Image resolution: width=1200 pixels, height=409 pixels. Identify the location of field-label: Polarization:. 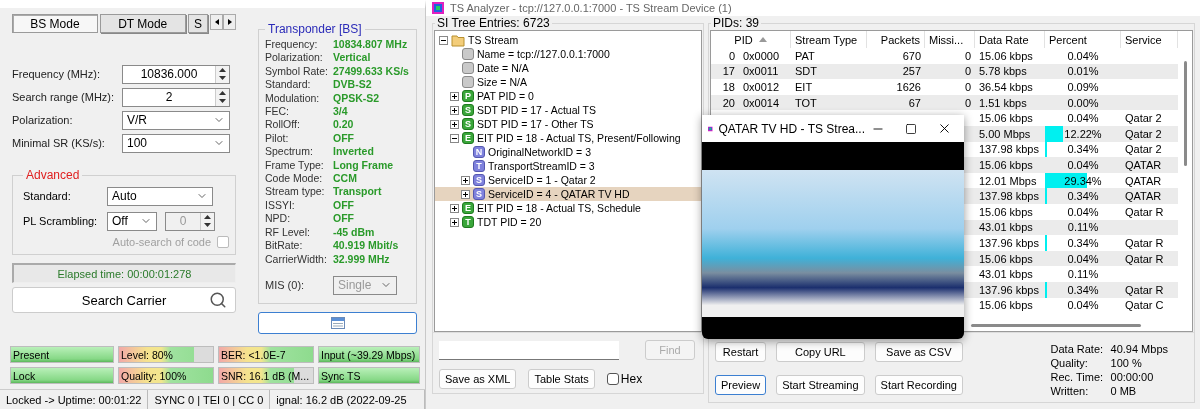
(43, 120).